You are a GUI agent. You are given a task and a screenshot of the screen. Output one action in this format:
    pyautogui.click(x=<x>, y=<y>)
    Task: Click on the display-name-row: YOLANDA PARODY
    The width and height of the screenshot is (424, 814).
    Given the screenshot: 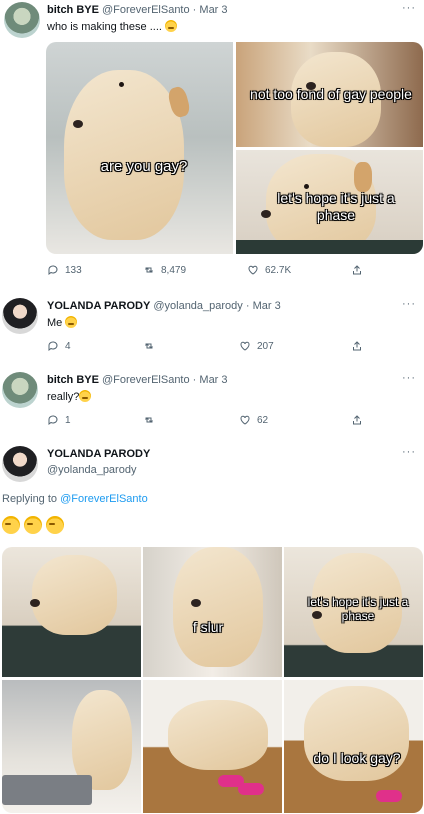 What is the action you would take?
    pyautogui.click(x=98, y=454)
    